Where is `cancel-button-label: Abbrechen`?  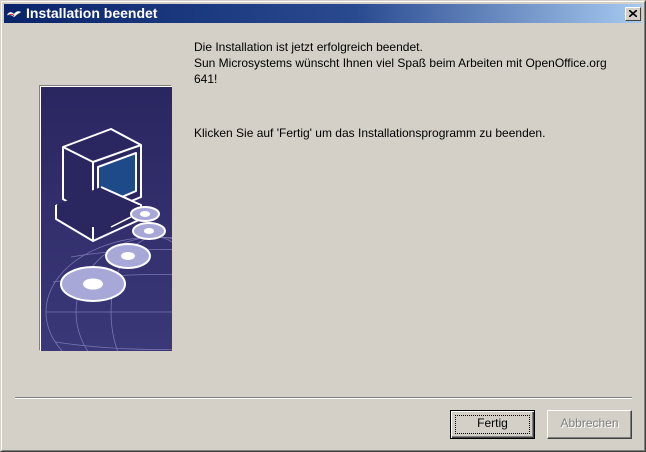
cancel-button-label: Abbrechen is located at coordinates (589, 423).